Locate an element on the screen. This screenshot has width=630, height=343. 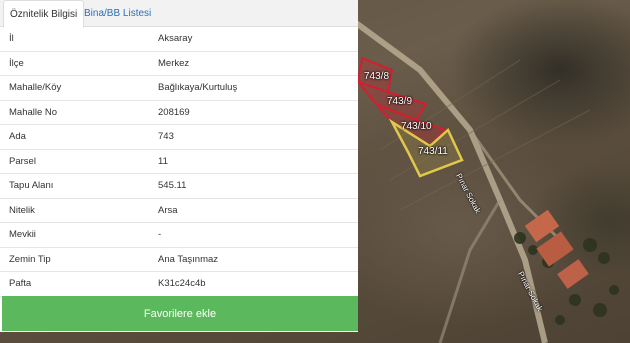
row-label: Nitelik is located at coordinates (22, 210).